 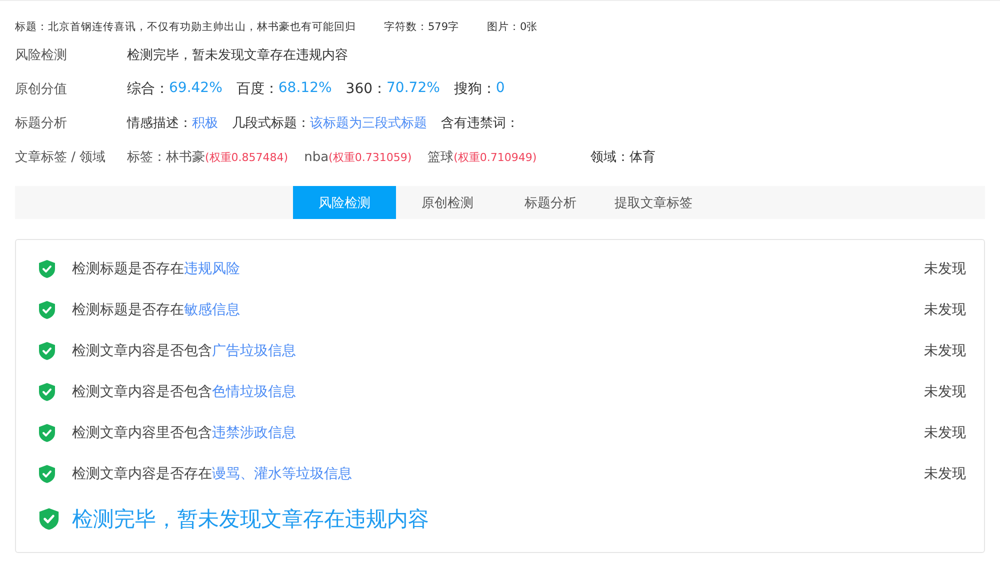 What do you see at coordinates (653, 202) in the screenshot?
I see `tab: 提取文章标签` at bounding box center [653, 202].